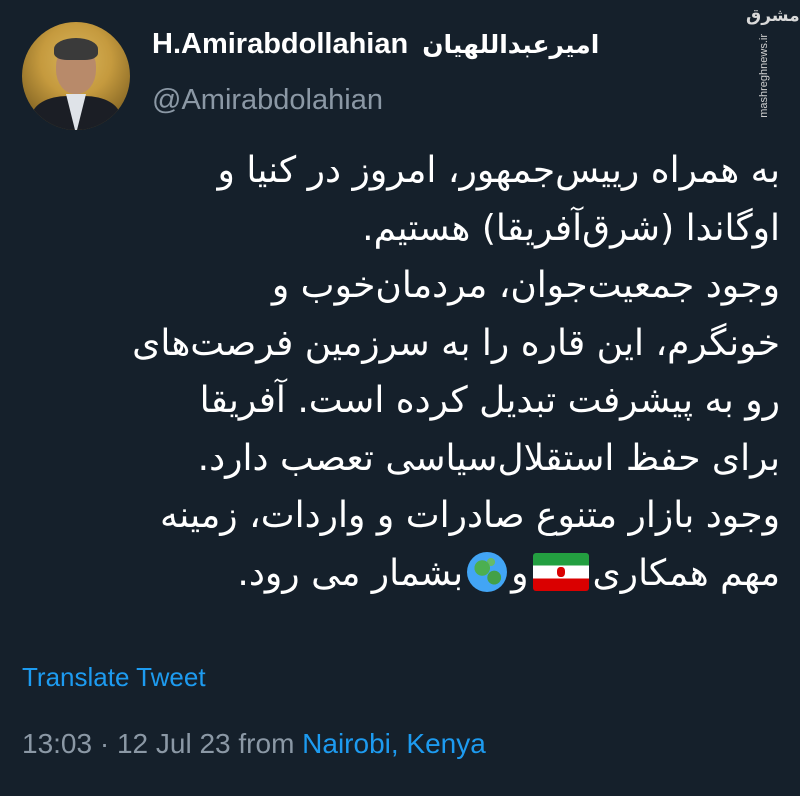 The width and height of the screenshot is (800, 796). I want to click on tweet-line: اوگاندا (شرق‌آفریقا) هستیم., so click(571, 228).